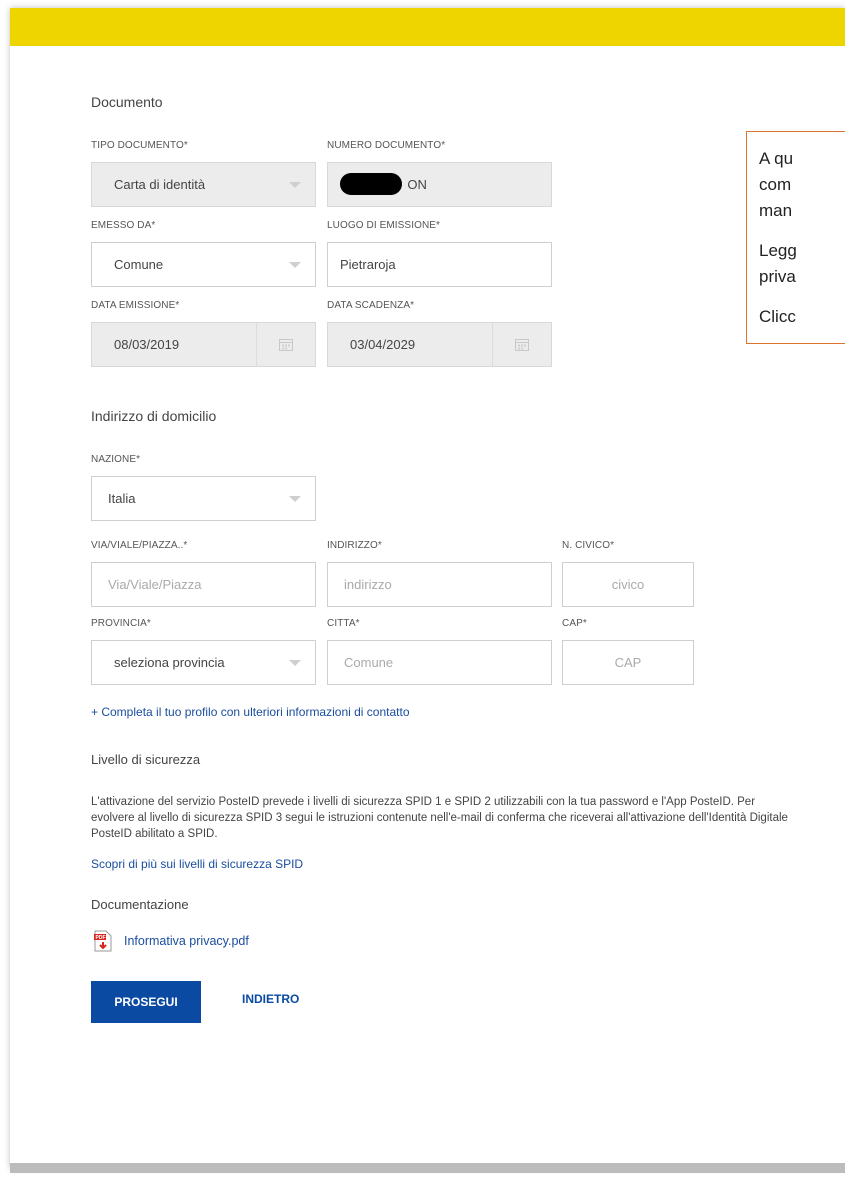  I want to click on provincia-value: seleziona provincia, so click(169, 662).